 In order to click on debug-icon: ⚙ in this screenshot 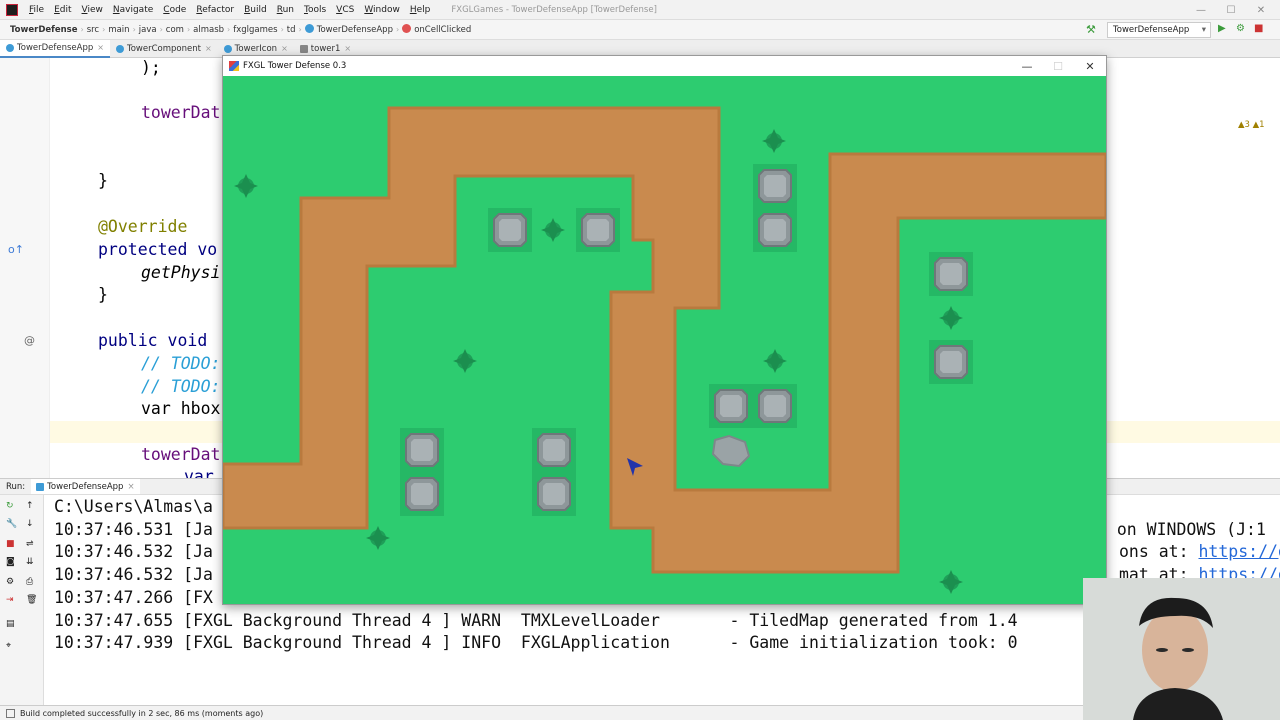, I will do `click(1240, 28)`.